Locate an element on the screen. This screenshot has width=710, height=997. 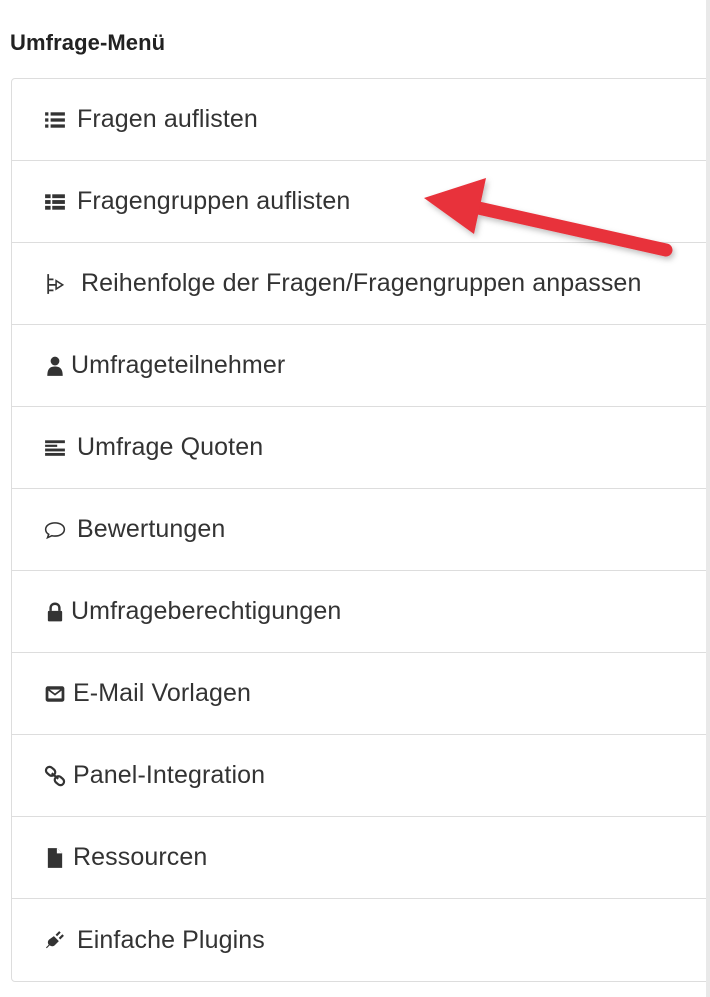
menu-item-einfache-plugins: Einfache Plugins is located at coordinates (361, 940).